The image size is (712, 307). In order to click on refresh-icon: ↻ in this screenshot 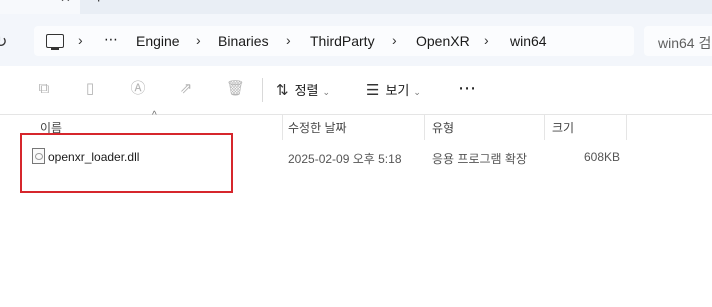, I will do `click(3, 42)`.